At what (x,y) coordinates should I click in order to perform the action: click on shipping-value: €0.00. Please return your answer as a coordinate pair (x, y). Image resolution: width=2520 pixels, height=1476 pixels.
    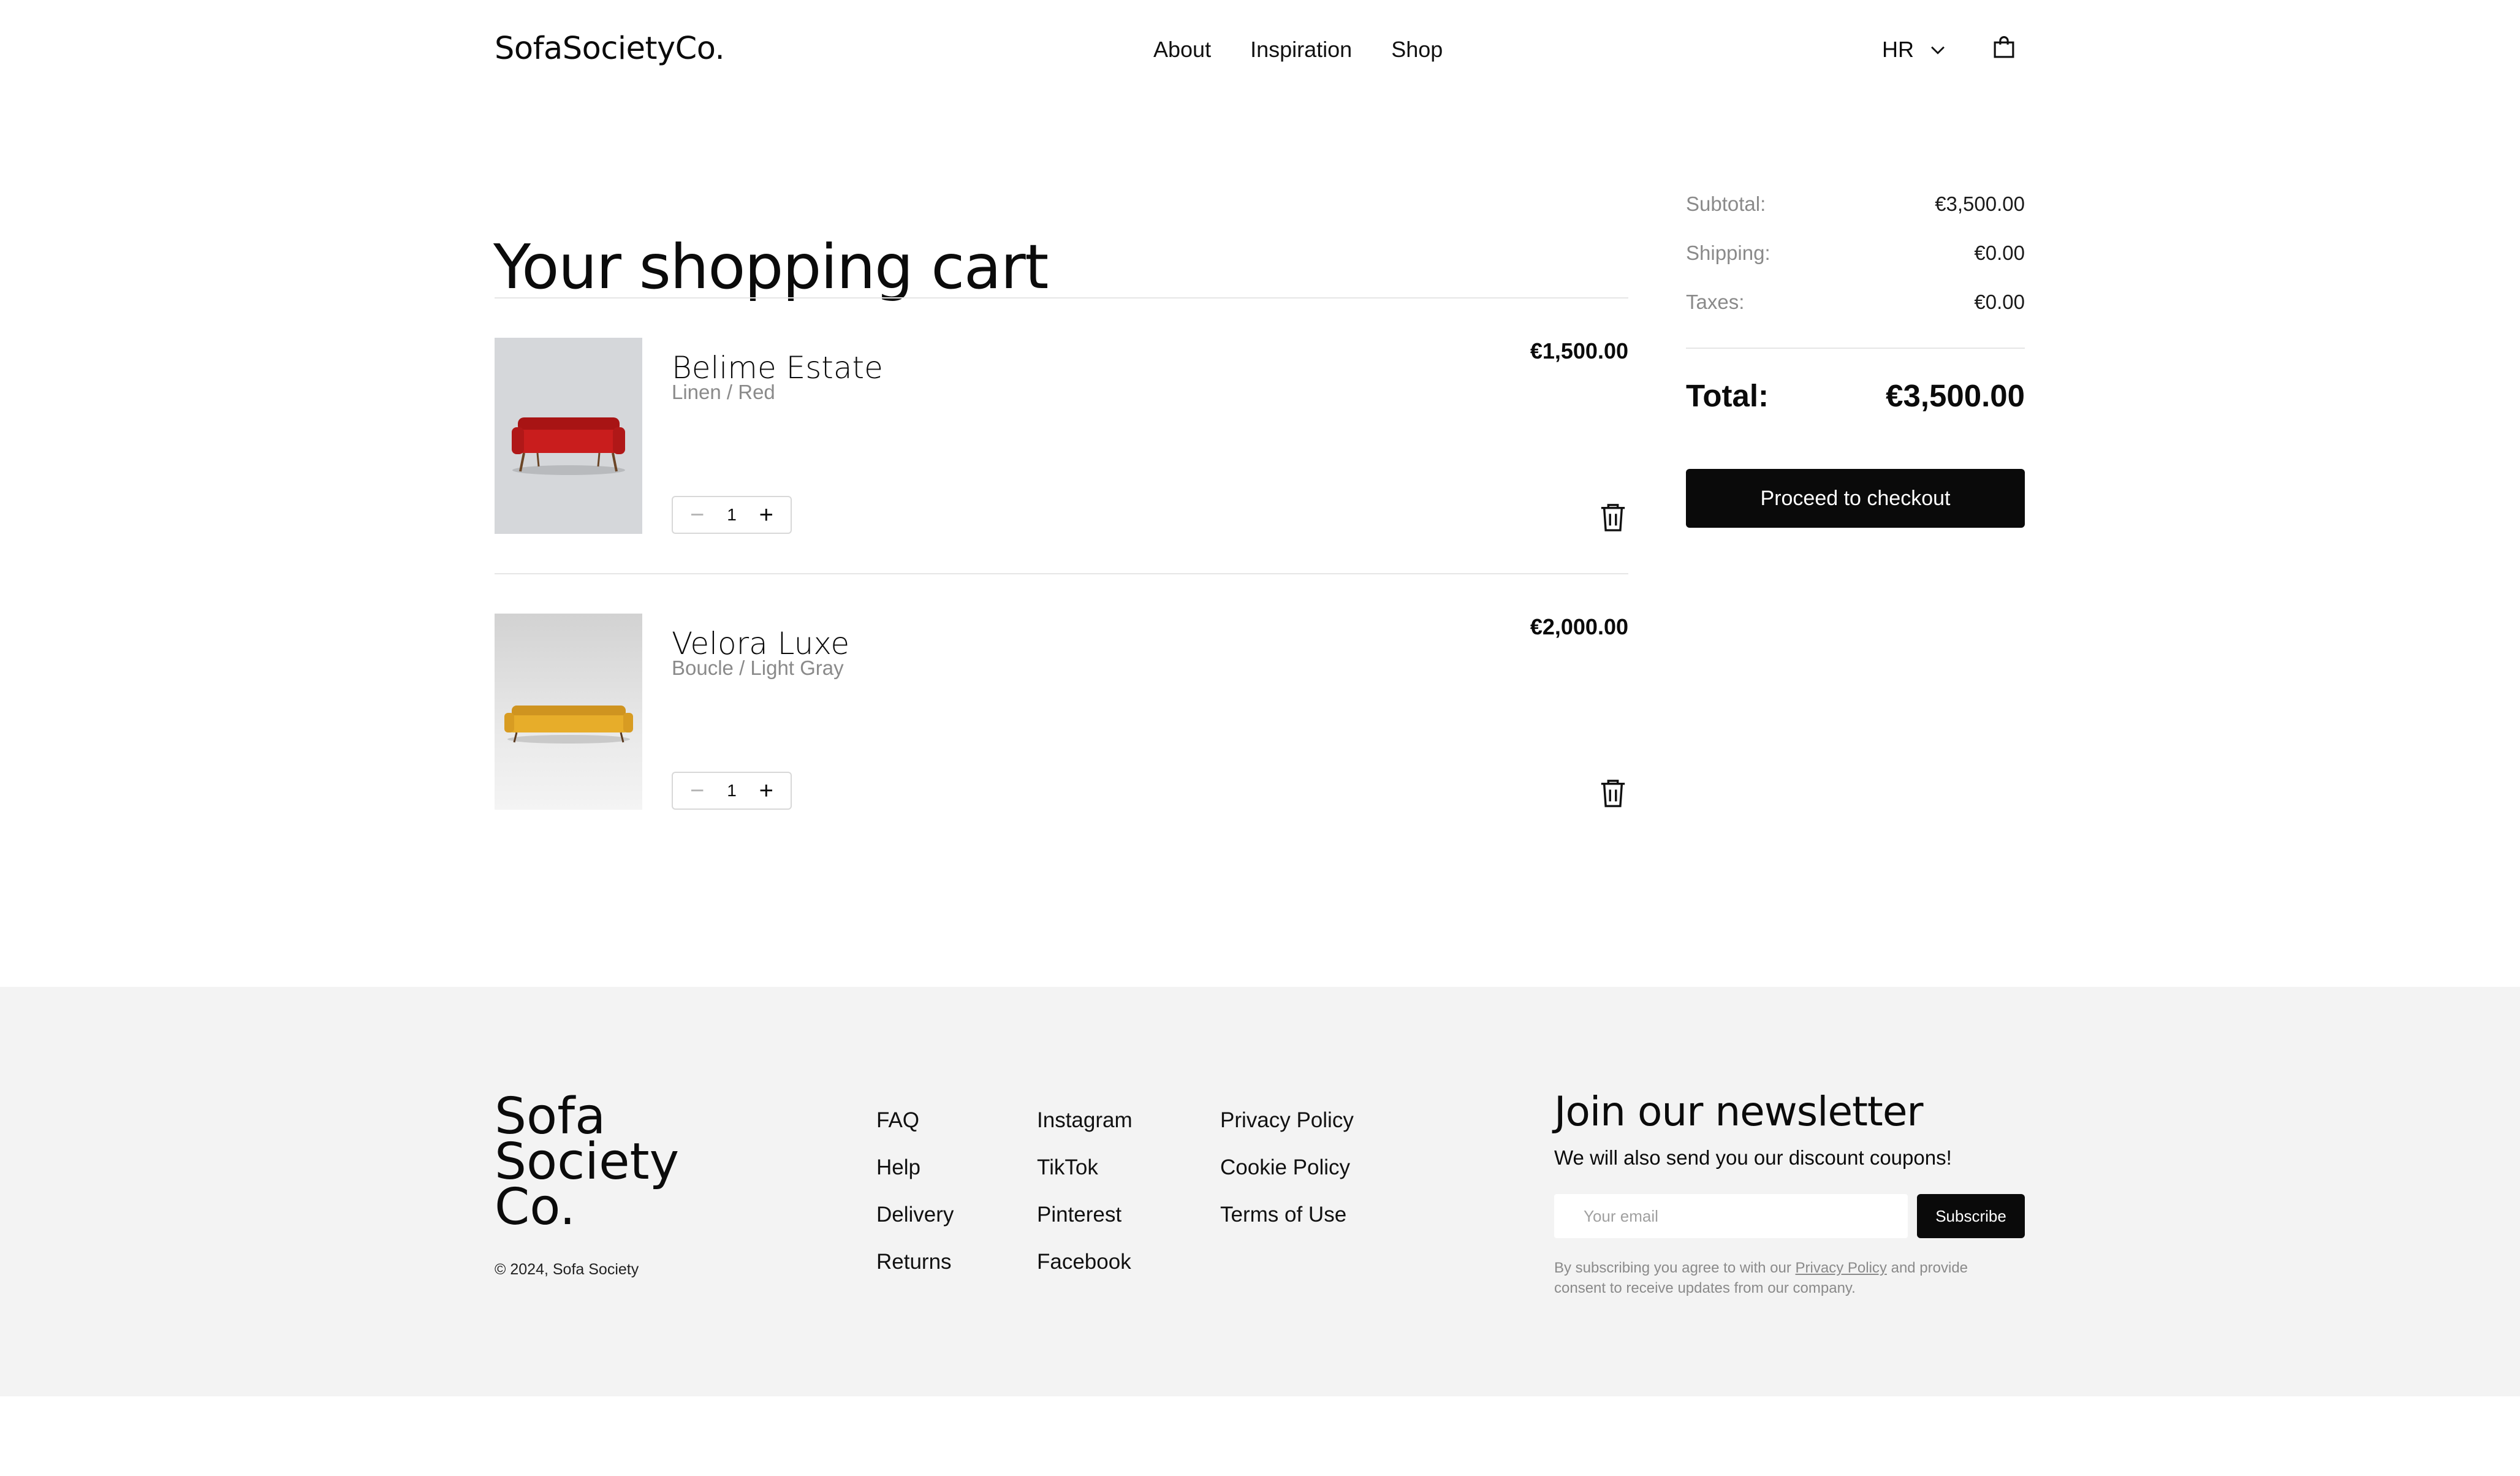
    Looking at the image, I should click on (2000, 253).